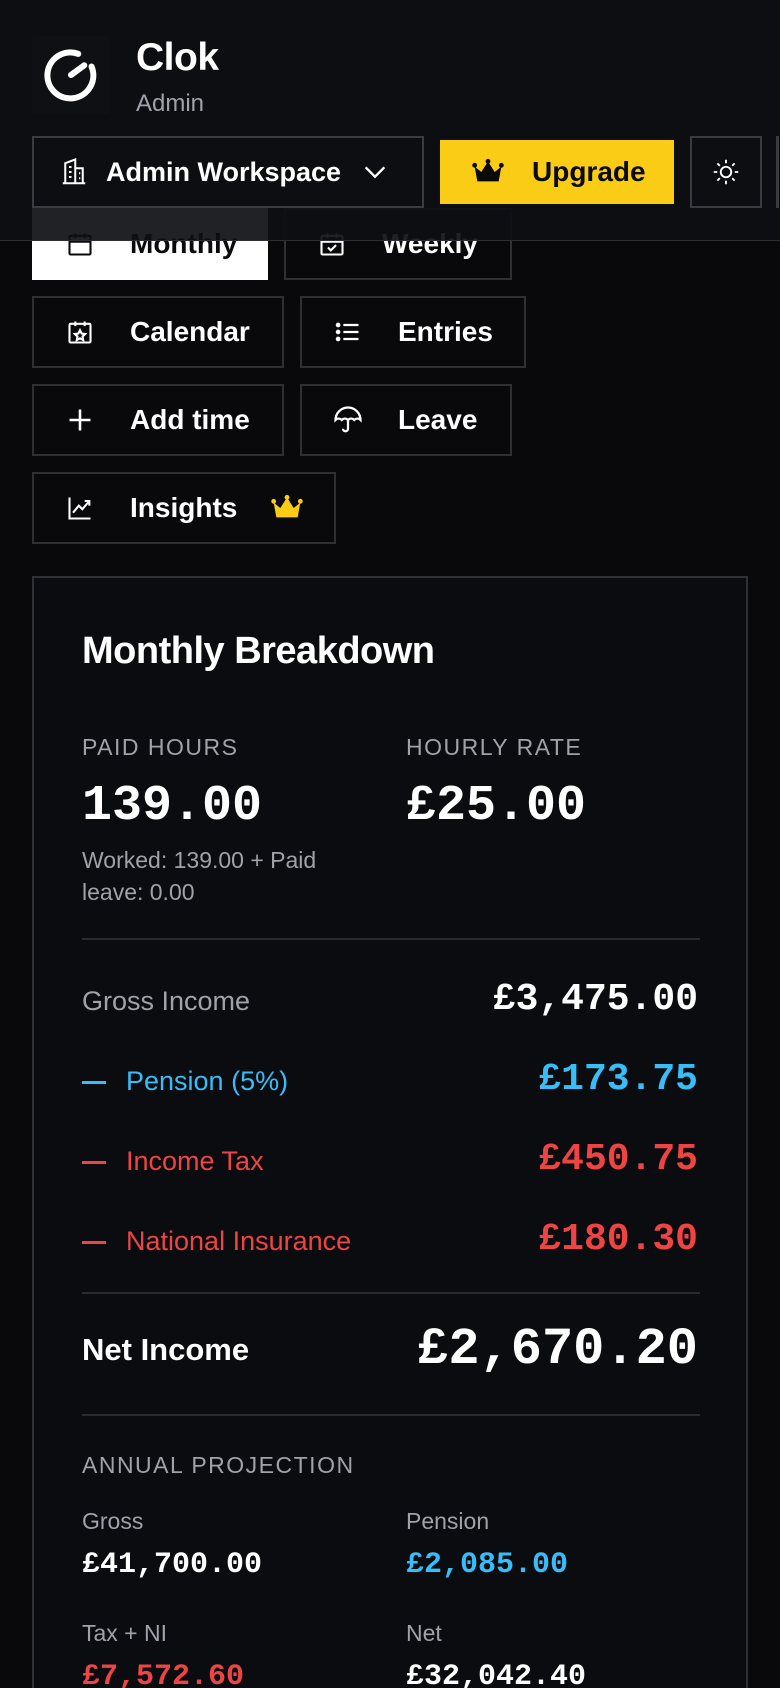 This screenshot has height=1688, width=780. I want to click on pension-value: £173.75, so click(618, 1079).